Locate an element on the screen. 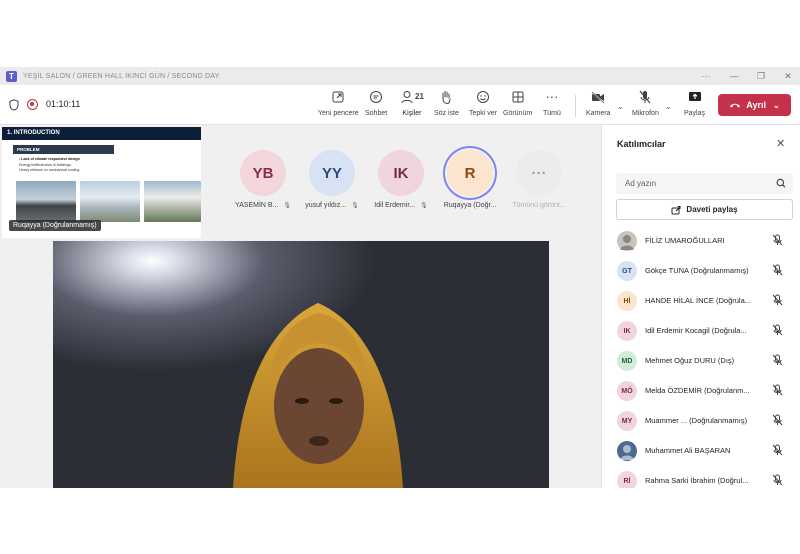  microphone-button: Mikrofon is located at coordinates (645, 106).